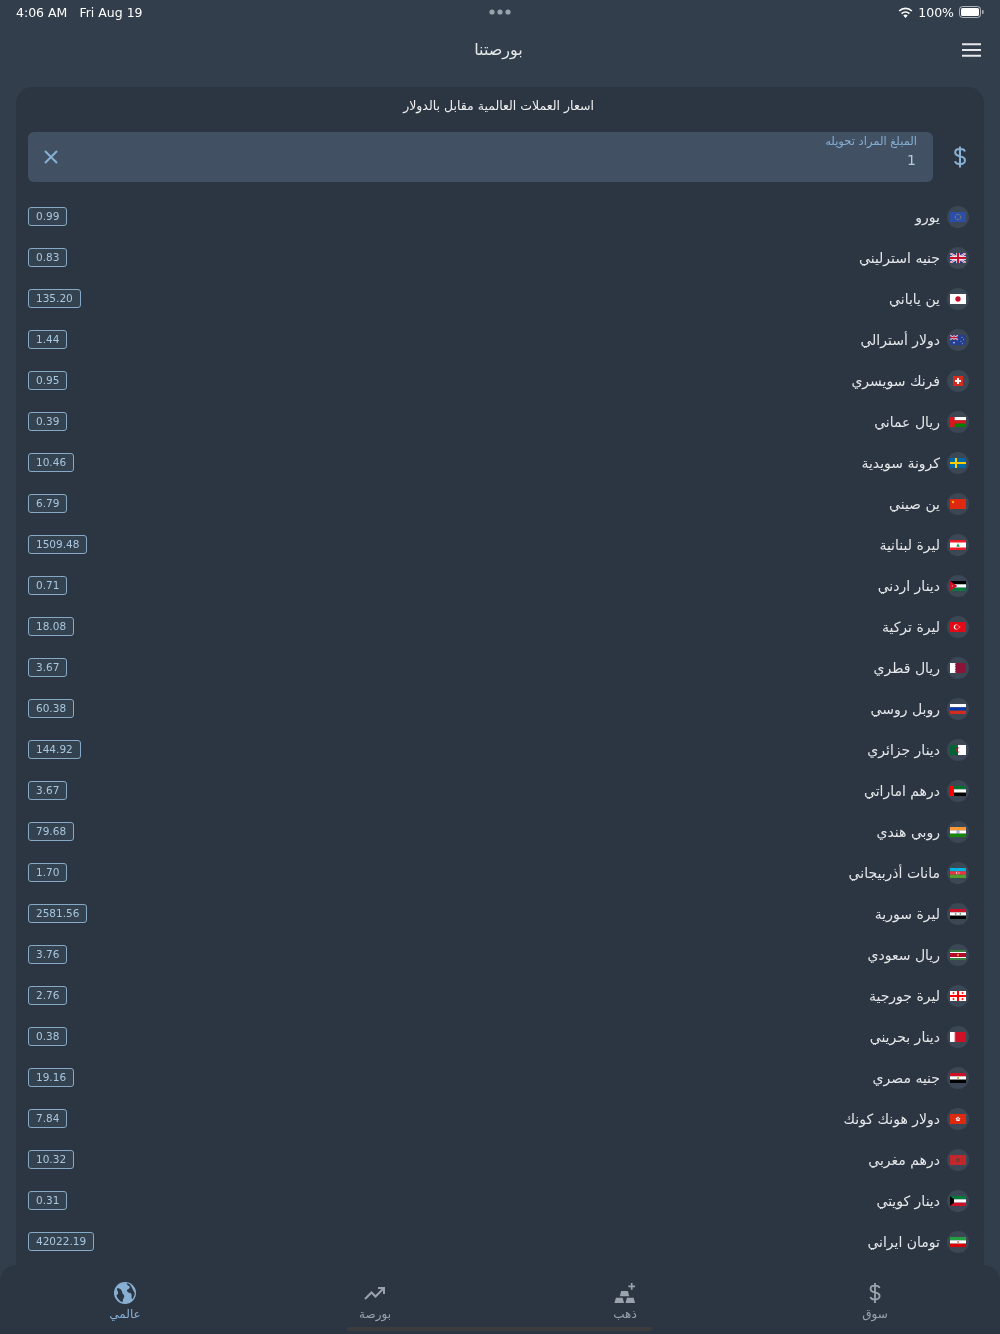  I want to click on status-date: Fri Aug 19, so click(111, 12).